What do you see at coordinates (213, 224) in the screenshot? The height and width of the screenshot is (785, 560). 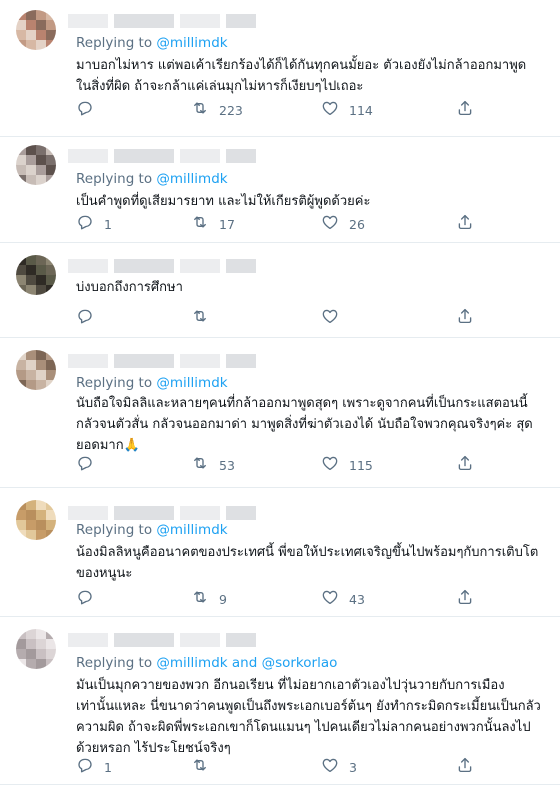 I see `retweet-button: 17` at bounding box center [213, 224].